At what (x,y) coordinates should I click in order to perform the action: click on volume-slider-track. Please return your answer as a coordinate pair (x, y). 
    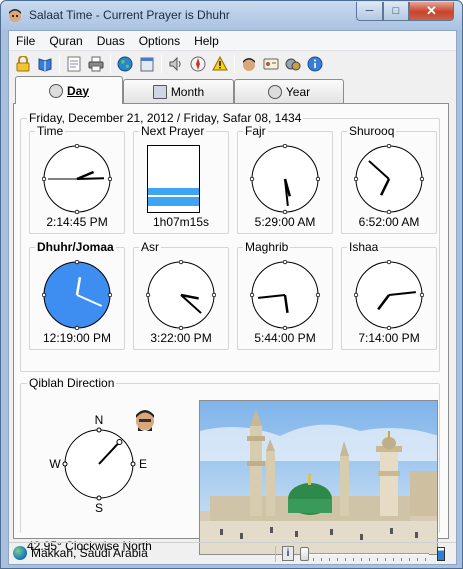
    Looking at the image, I should click on (367, 554).